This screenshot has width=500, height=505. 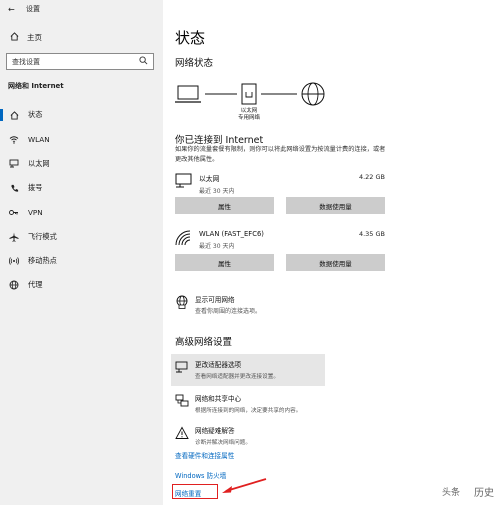 What do you see at coordinates (39, 163) in the screenshot?
I see `sidebar-item-label: 以太网` at bounding box center [39, 163].